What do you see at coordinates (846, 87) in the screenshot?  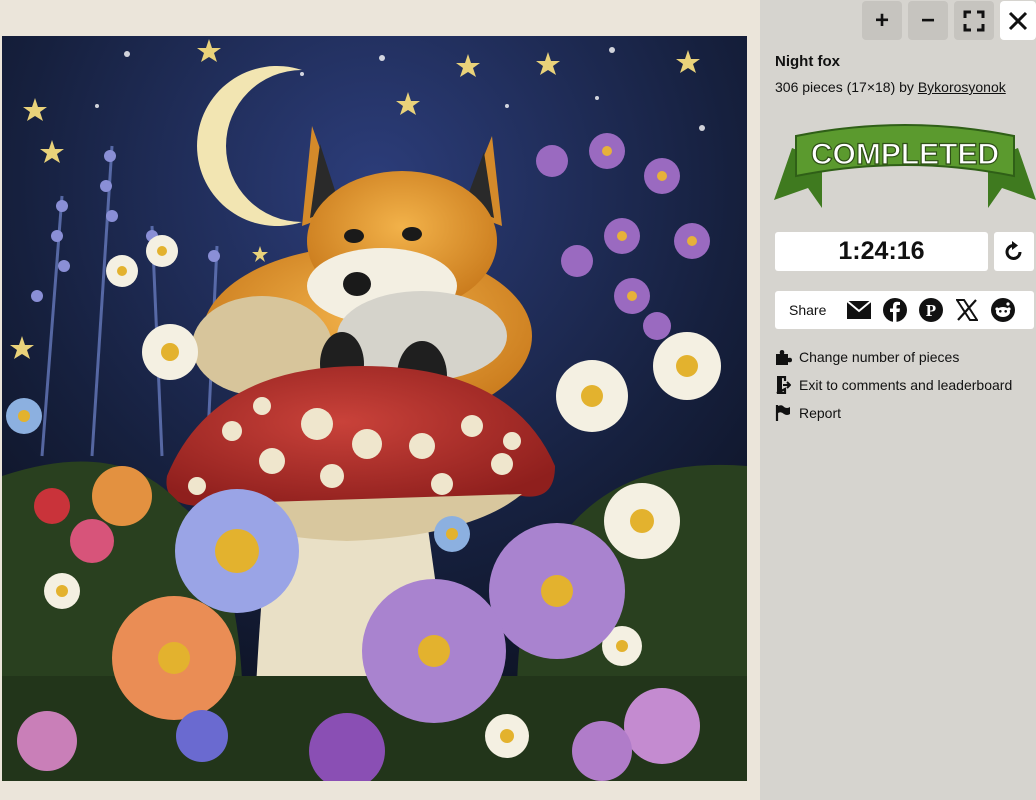 I see `piece-count: 306 pieces (17×18) by` at bounding box center [846, 87].